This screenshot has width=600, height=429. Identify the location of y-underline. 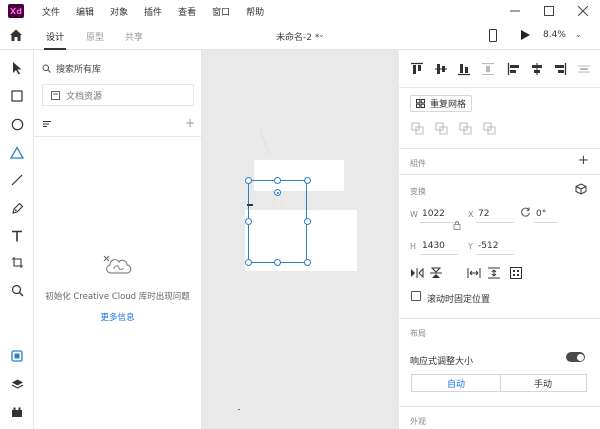
(495, 254).